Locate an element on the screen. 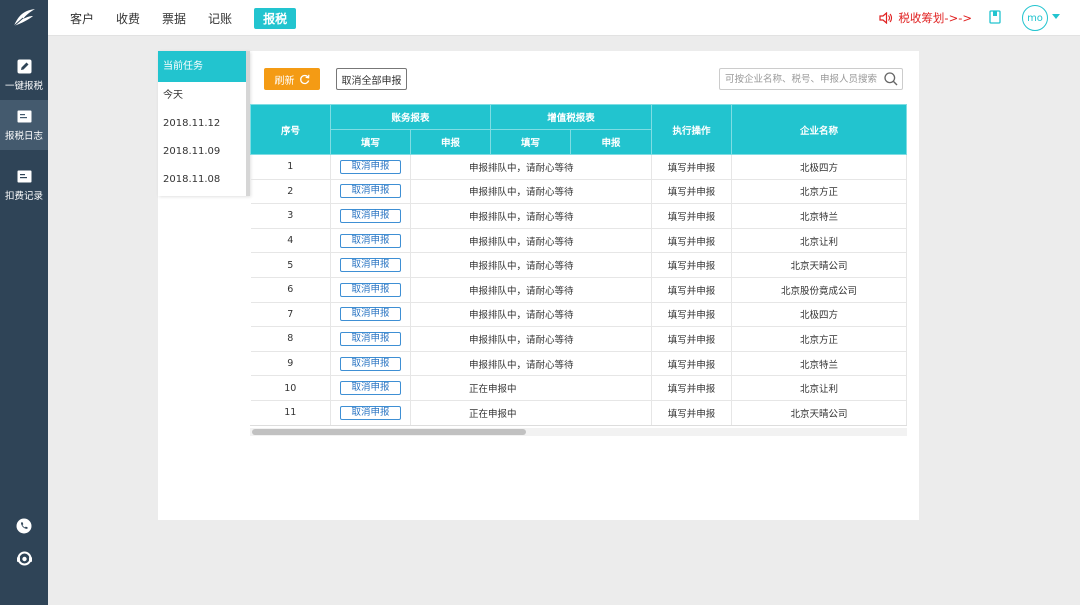 This screenshot has width=1080, height=605. menu-item-bookkeeping: 记账 is located at coordinates (220, 18).